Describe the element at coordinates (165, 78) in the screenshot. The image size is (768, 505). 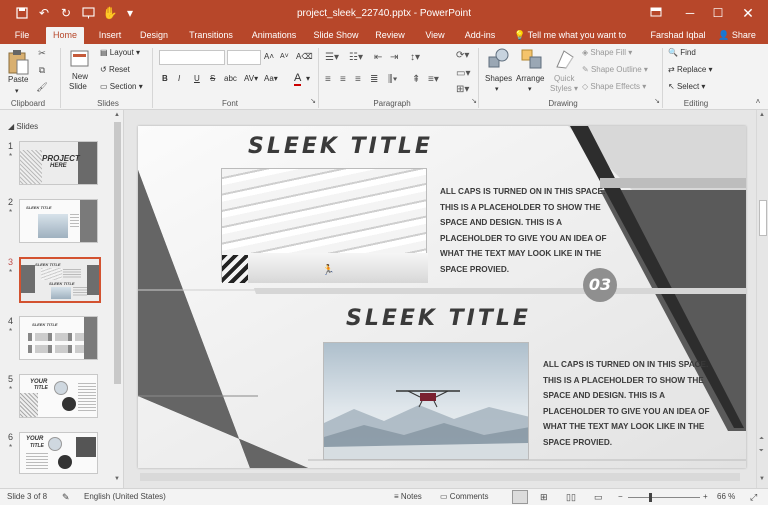
I see `bold-button: B` at that location.